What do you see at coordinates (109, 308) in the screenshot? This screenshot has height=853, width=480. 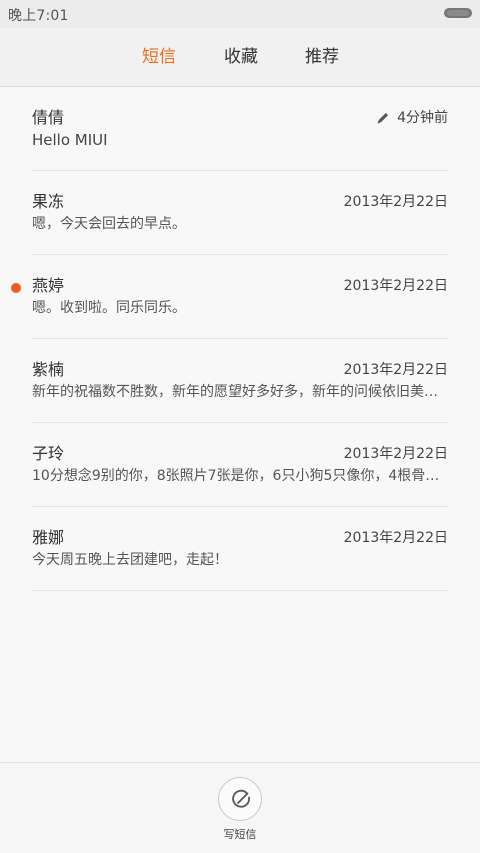 I see `message-preview: 嗯。收到啦。同乐同乐。` at bounding box center [109, 308].